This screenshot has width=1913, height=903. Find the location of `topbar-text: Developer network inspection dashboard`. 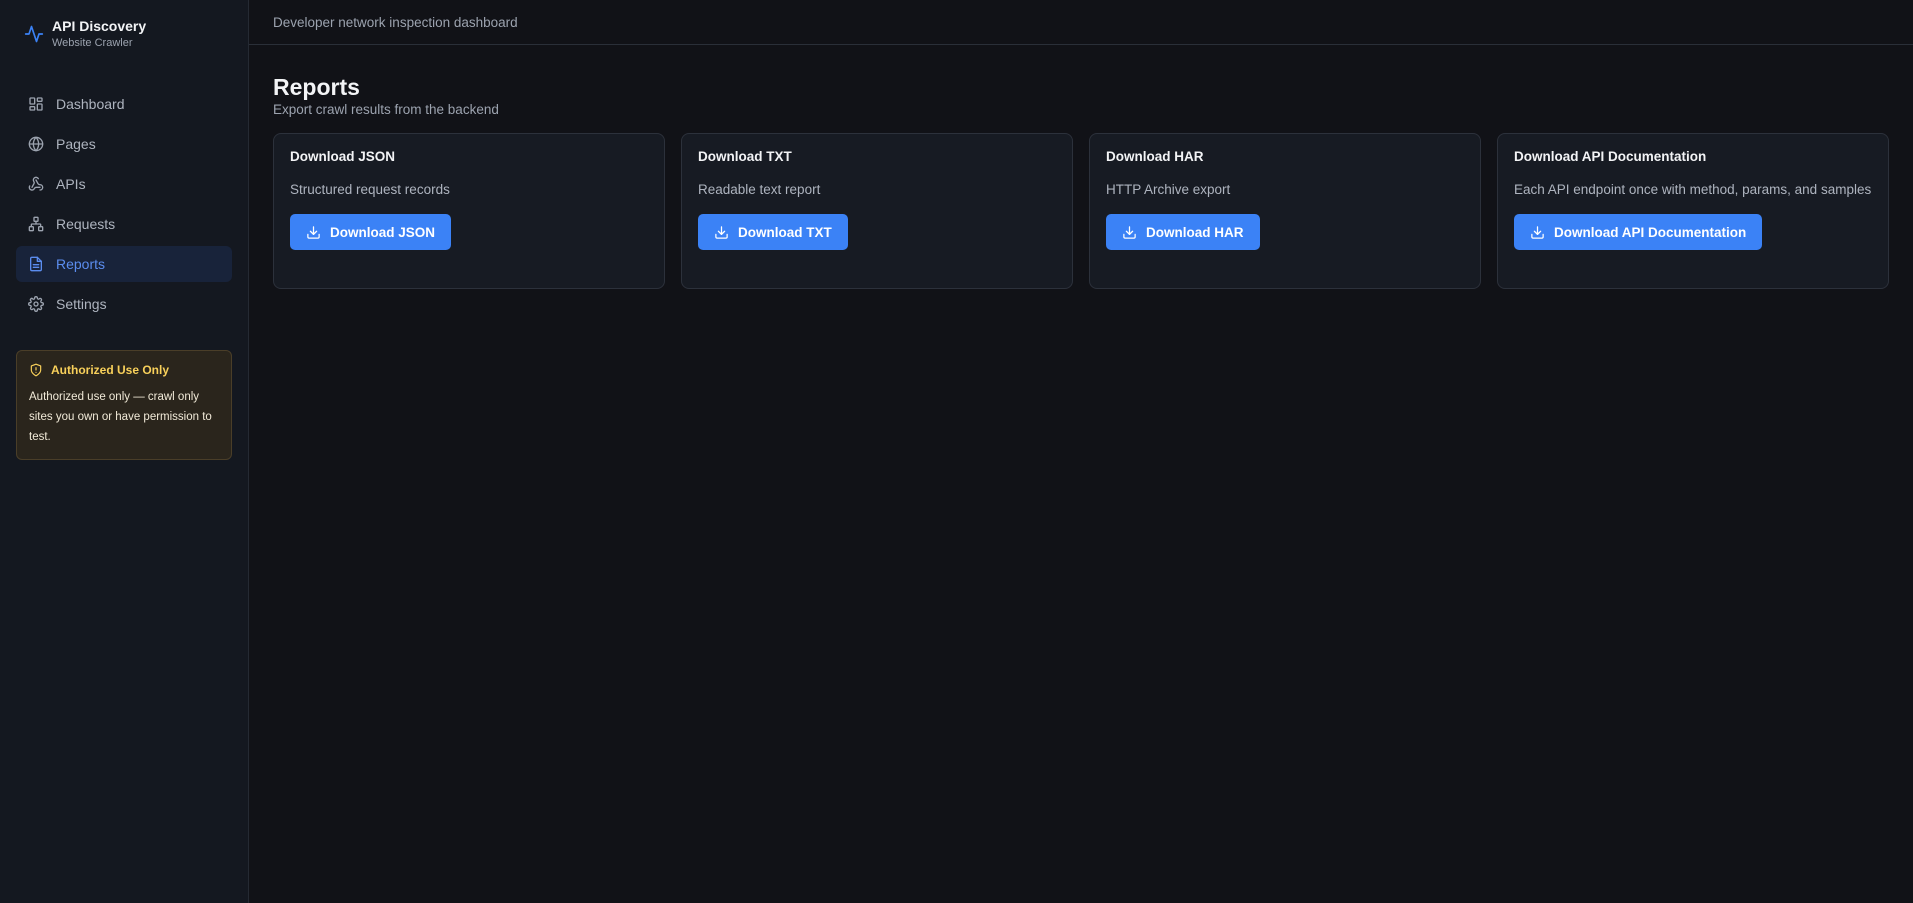

topbar-text: Developer network inspection dashboard is located at coordinates (395, 22).